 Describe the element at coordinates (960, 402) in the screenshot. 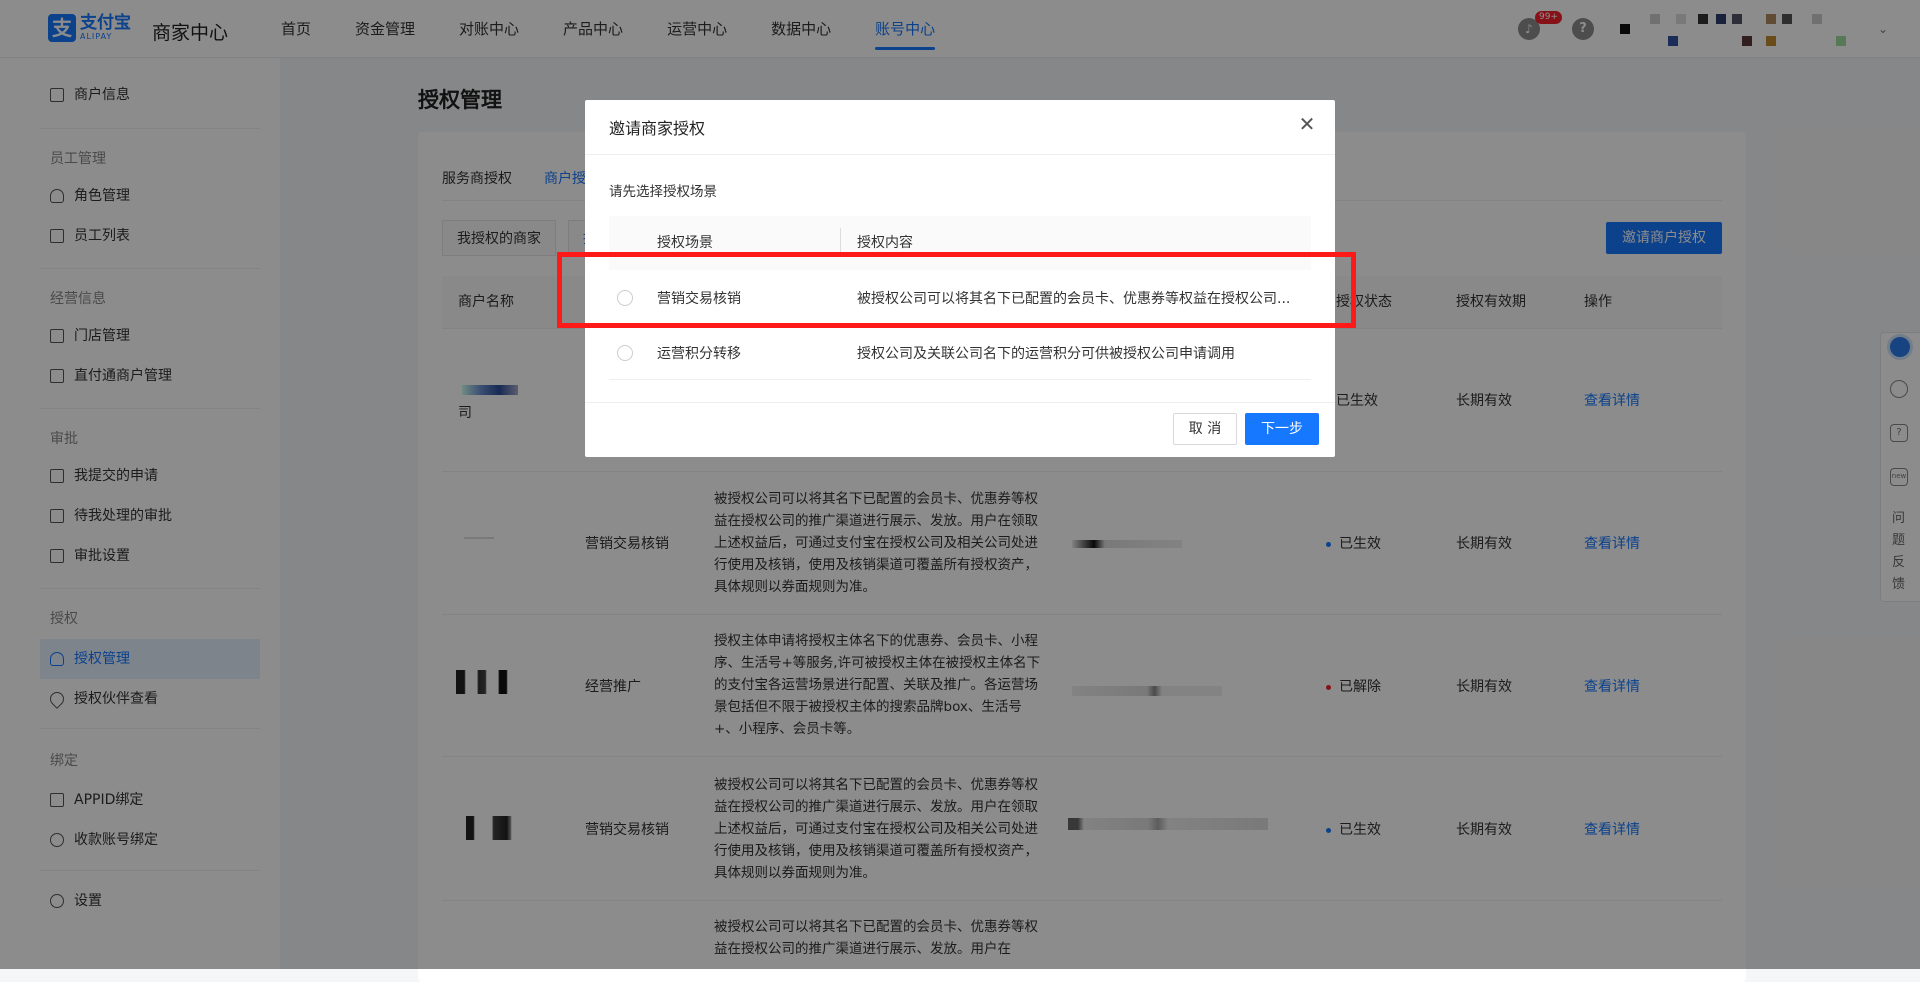

I see `modal-footer-divider` at that location.